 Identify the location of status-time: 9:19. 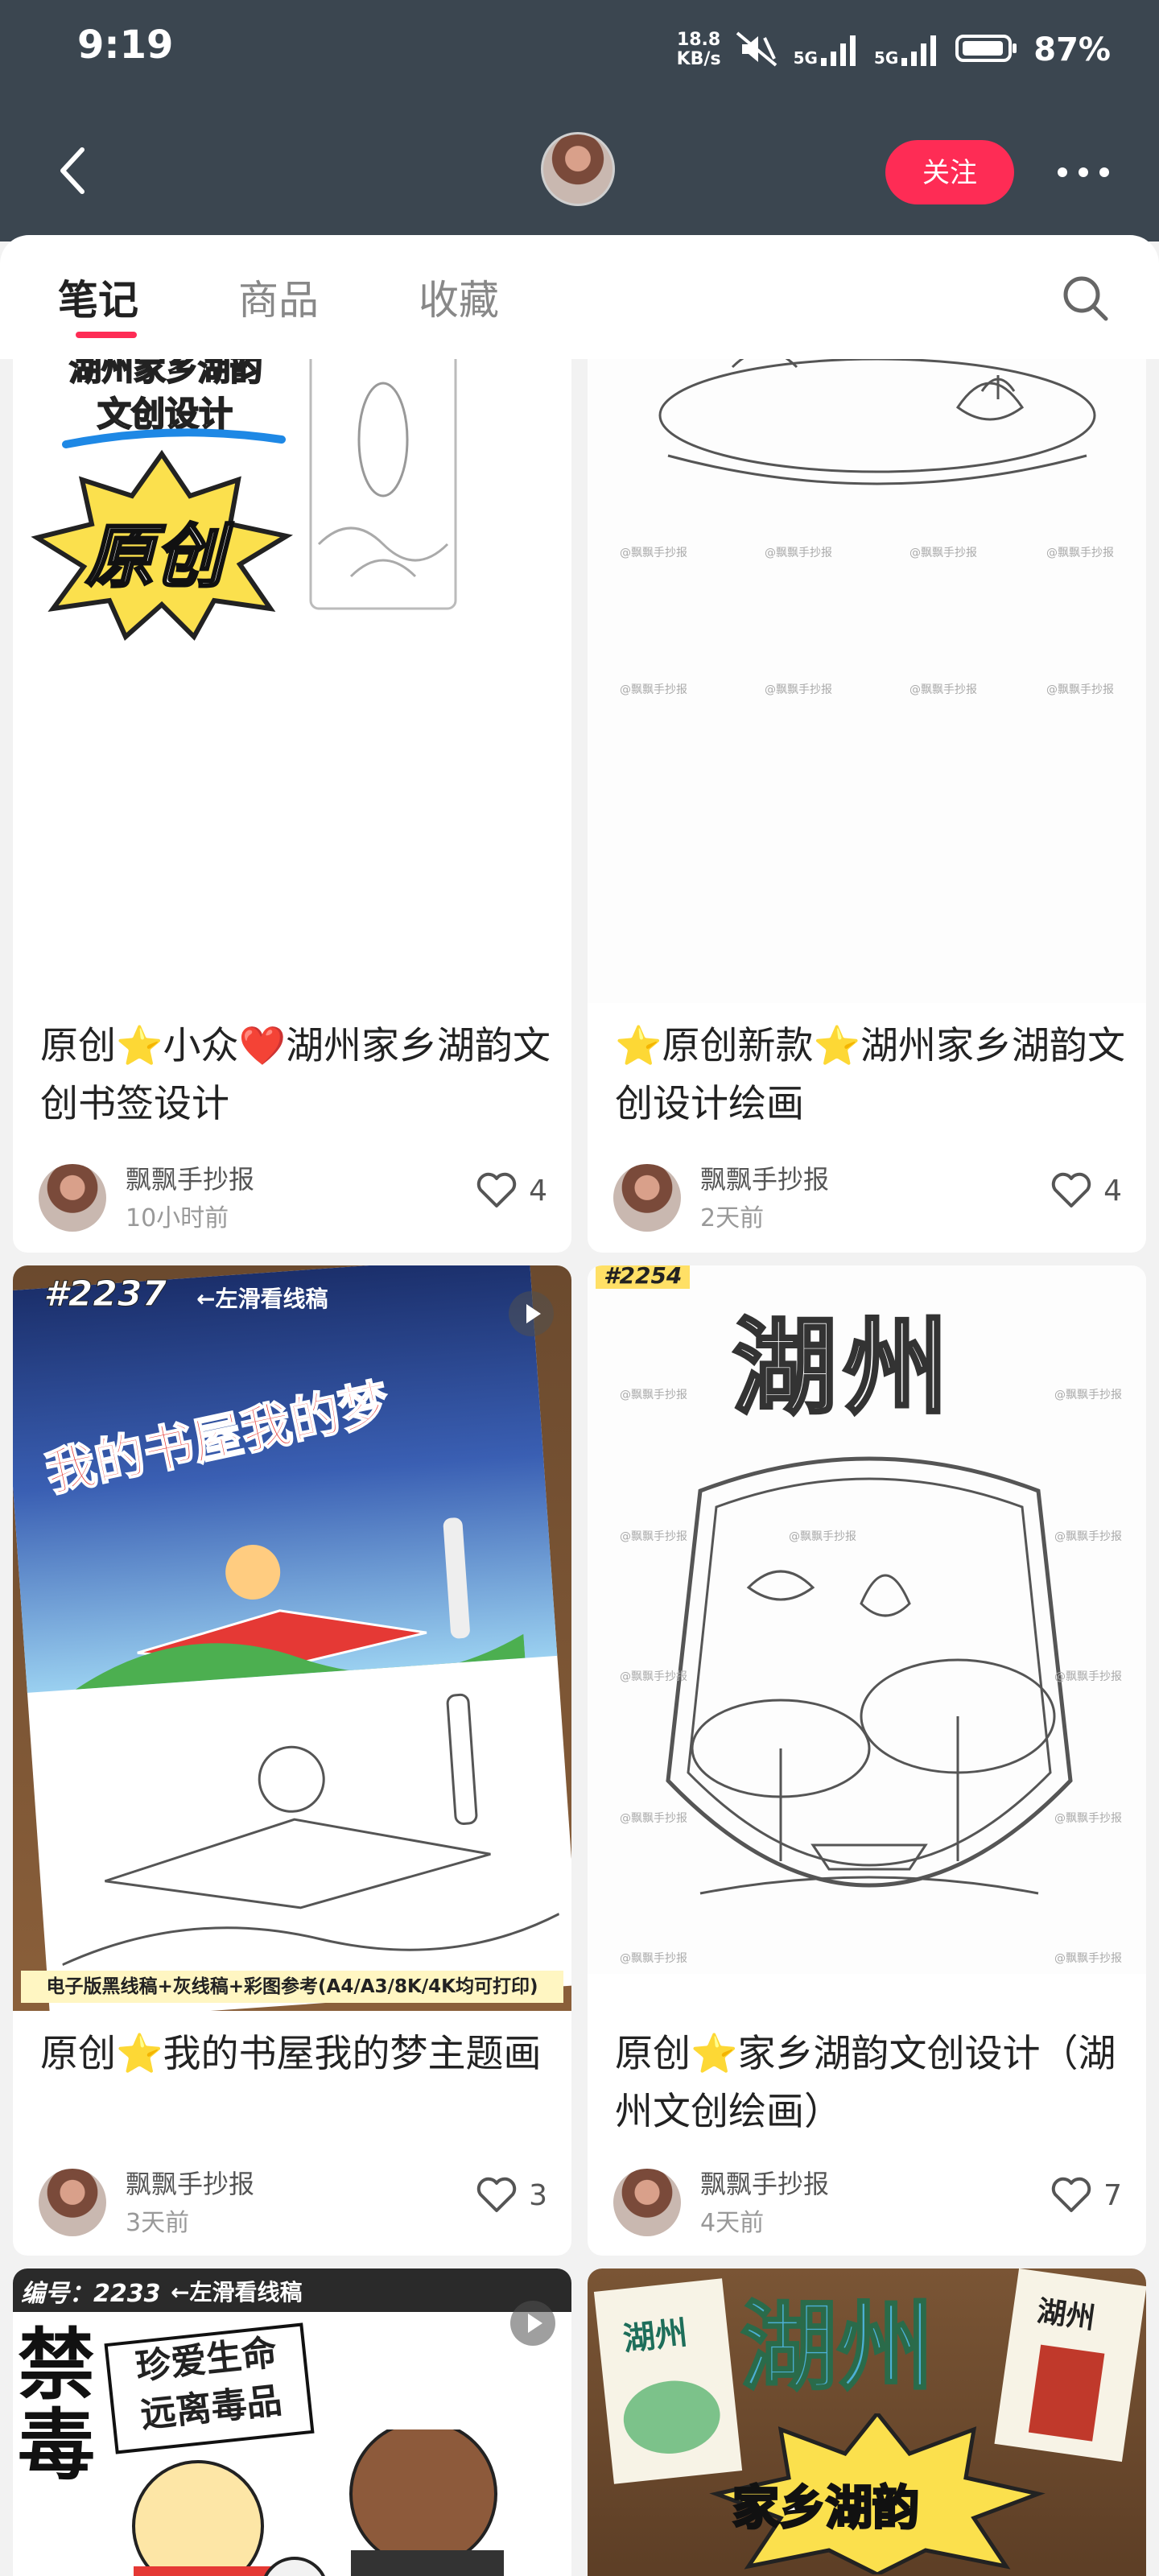
(125, 45).